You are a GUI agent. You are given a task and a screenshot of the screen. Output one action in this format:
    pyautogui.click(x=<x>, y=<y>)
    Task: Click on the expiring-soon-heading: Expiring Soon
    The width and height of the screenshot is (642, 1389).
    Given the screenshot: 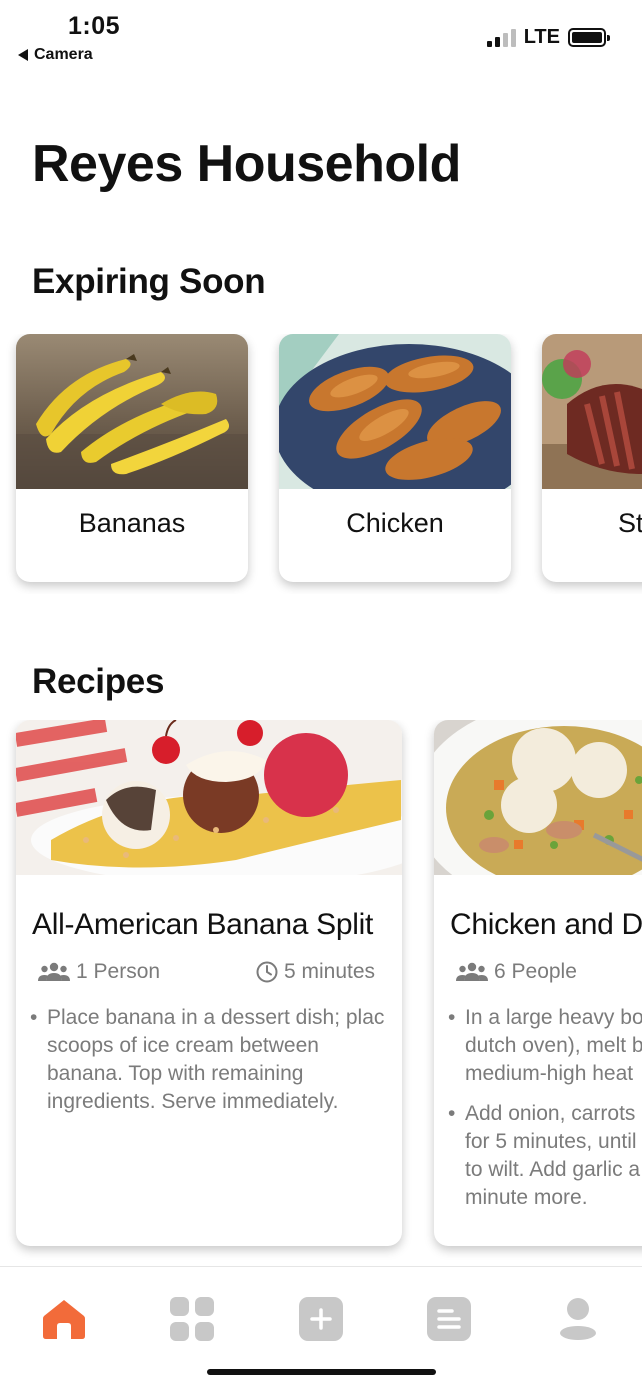 What is the action you would take?
    pyautogui.click(x=149, y=281)
    